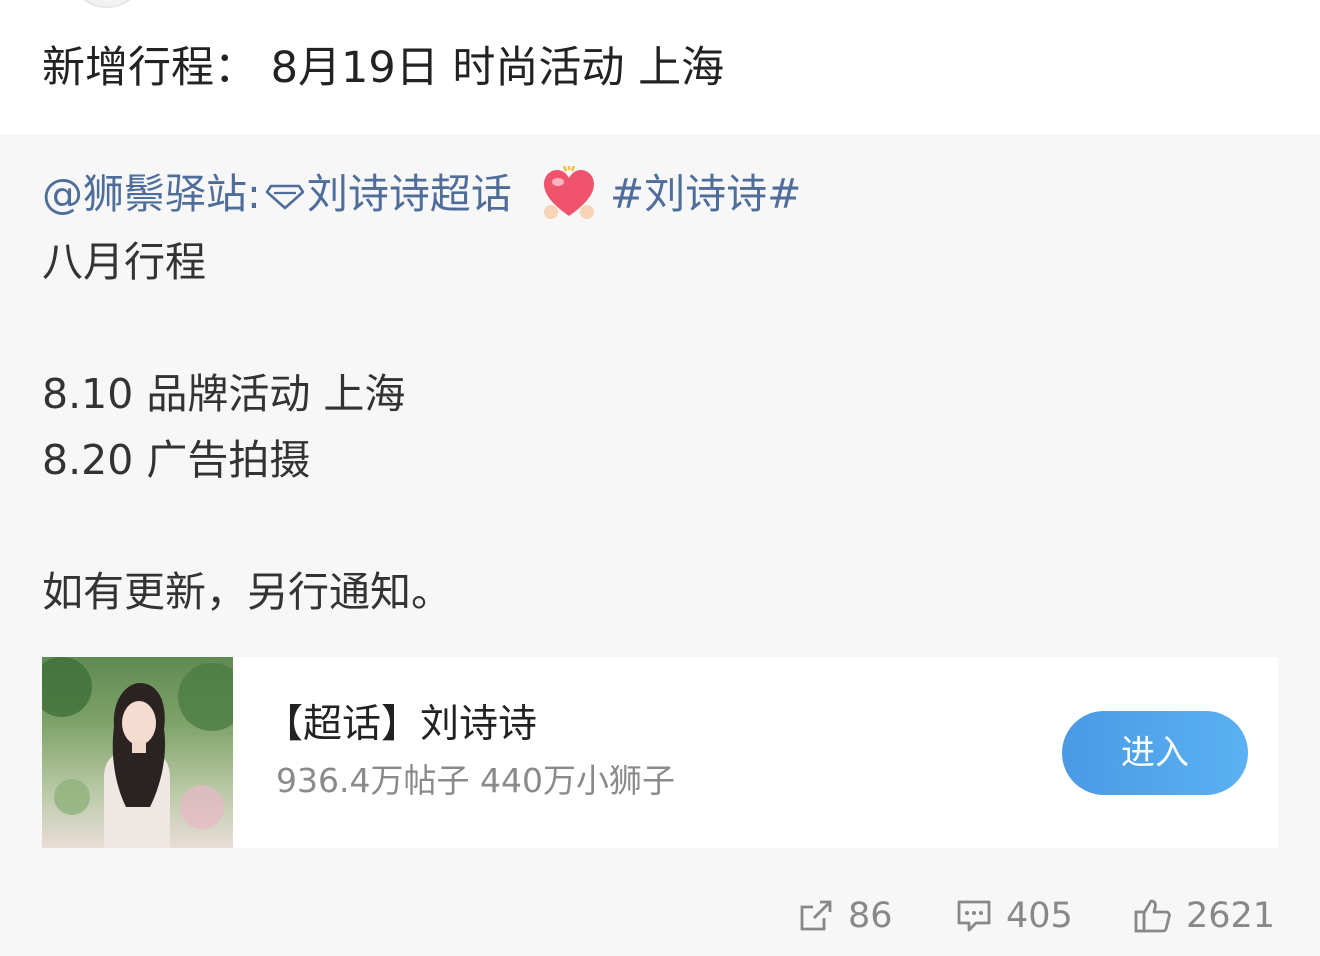 The image size is (1320, 956). I want to click on comment-action: 405, so click(1014, 916).